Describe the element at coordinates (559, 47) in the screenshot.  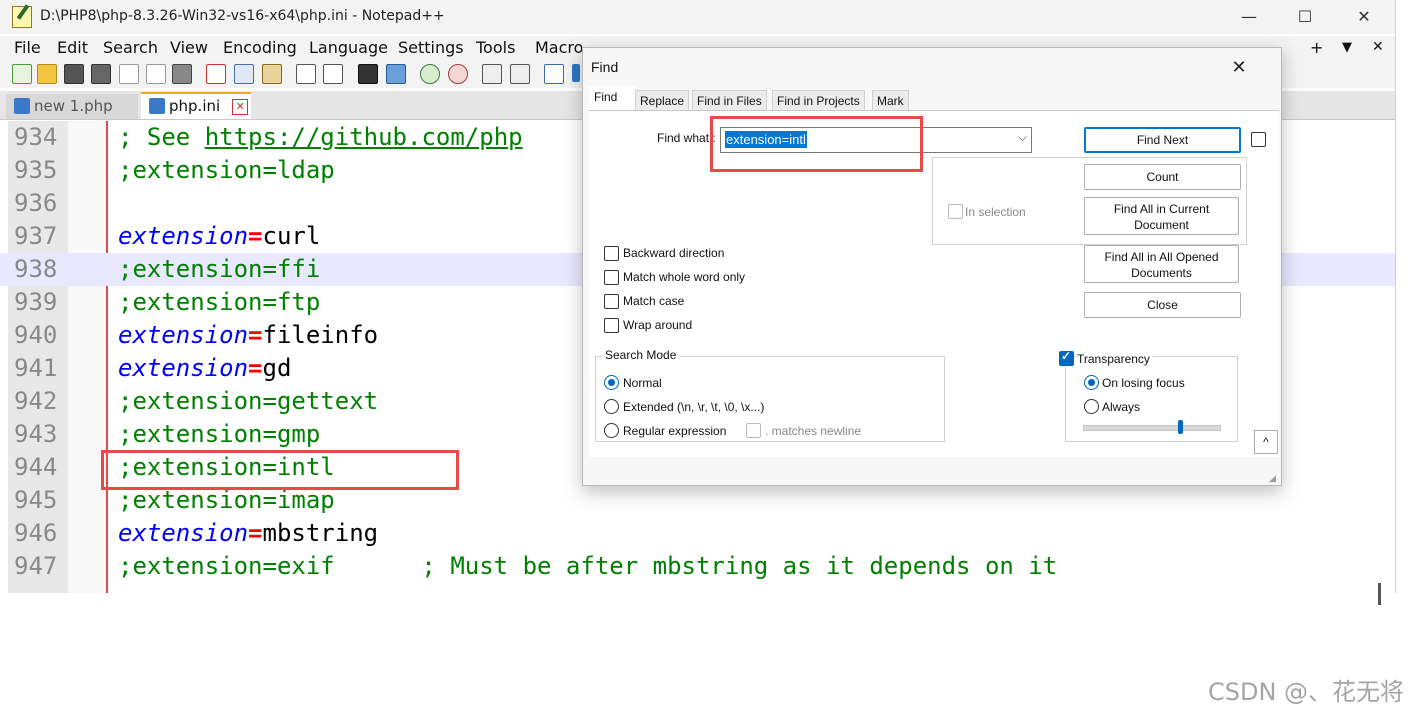
I see `menu-macro: Macro` at that location.